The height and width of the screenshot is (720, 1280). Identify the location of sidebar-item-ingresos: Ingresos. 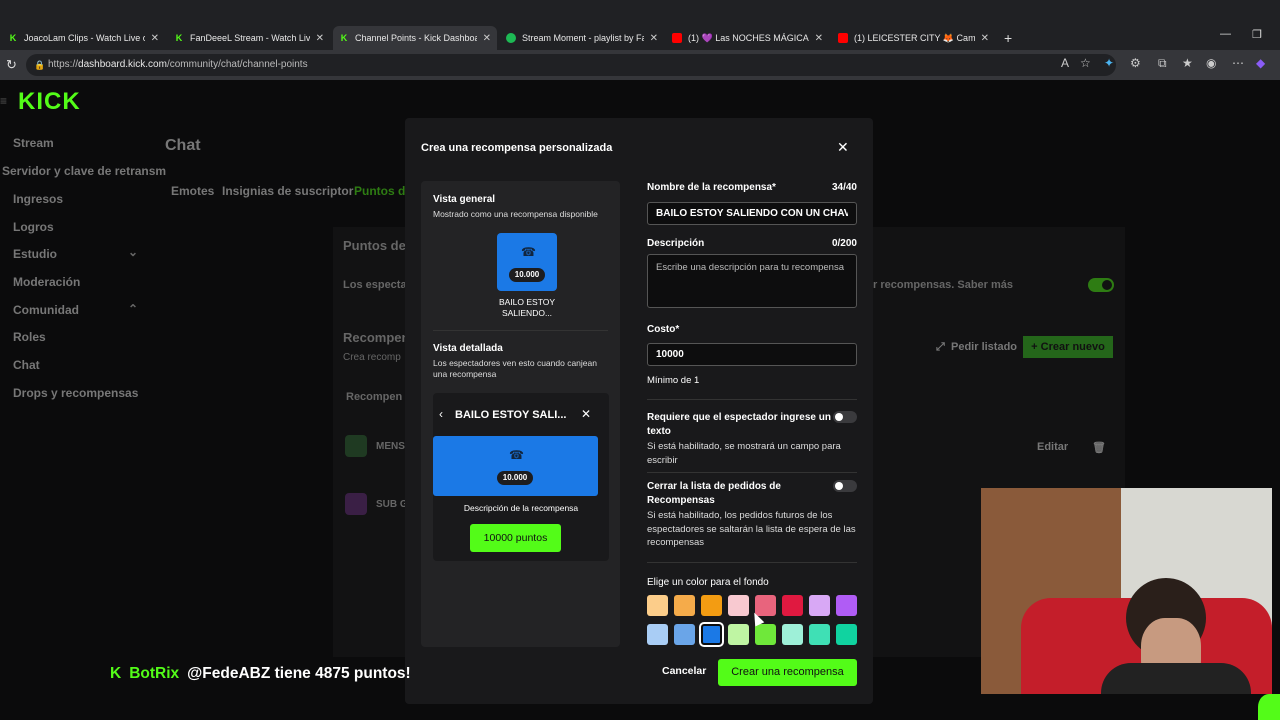
(38, 199).